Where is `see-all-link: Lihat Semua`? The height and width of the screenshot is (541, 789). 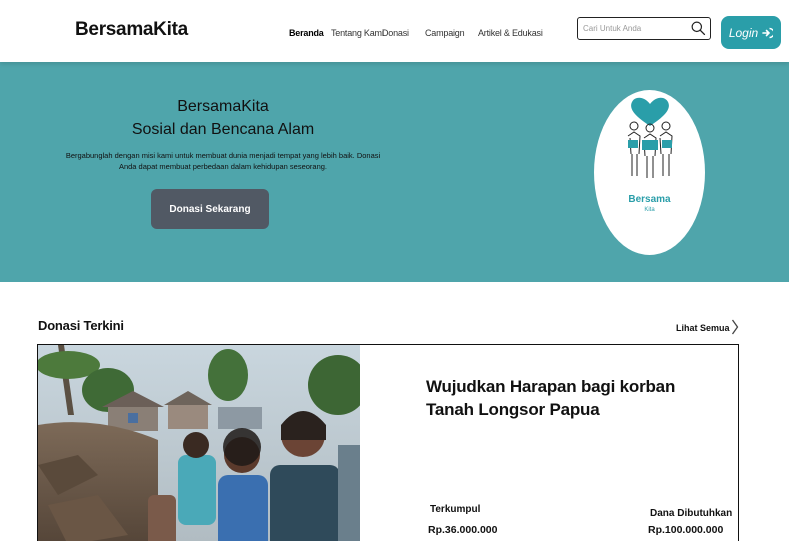 see-all-link: Lihat Semua is located at coordinates (707, 327).